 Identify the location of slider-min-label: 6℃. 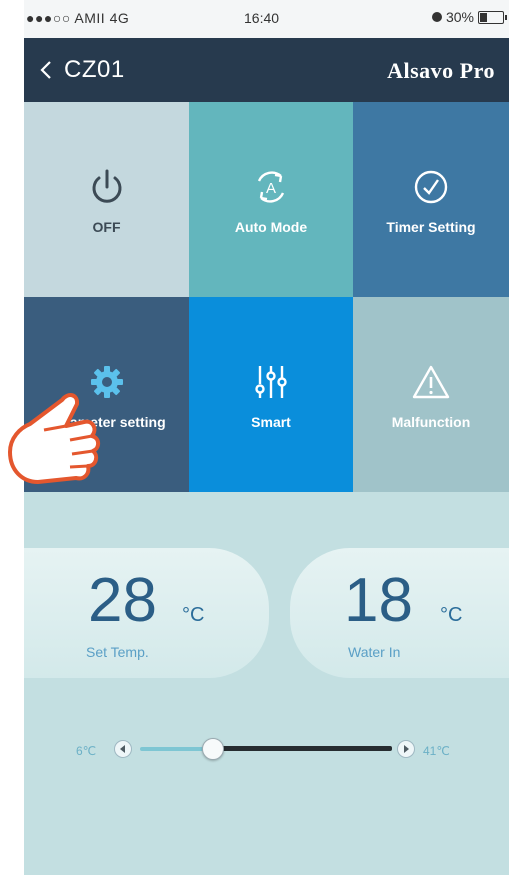
(86, 751).